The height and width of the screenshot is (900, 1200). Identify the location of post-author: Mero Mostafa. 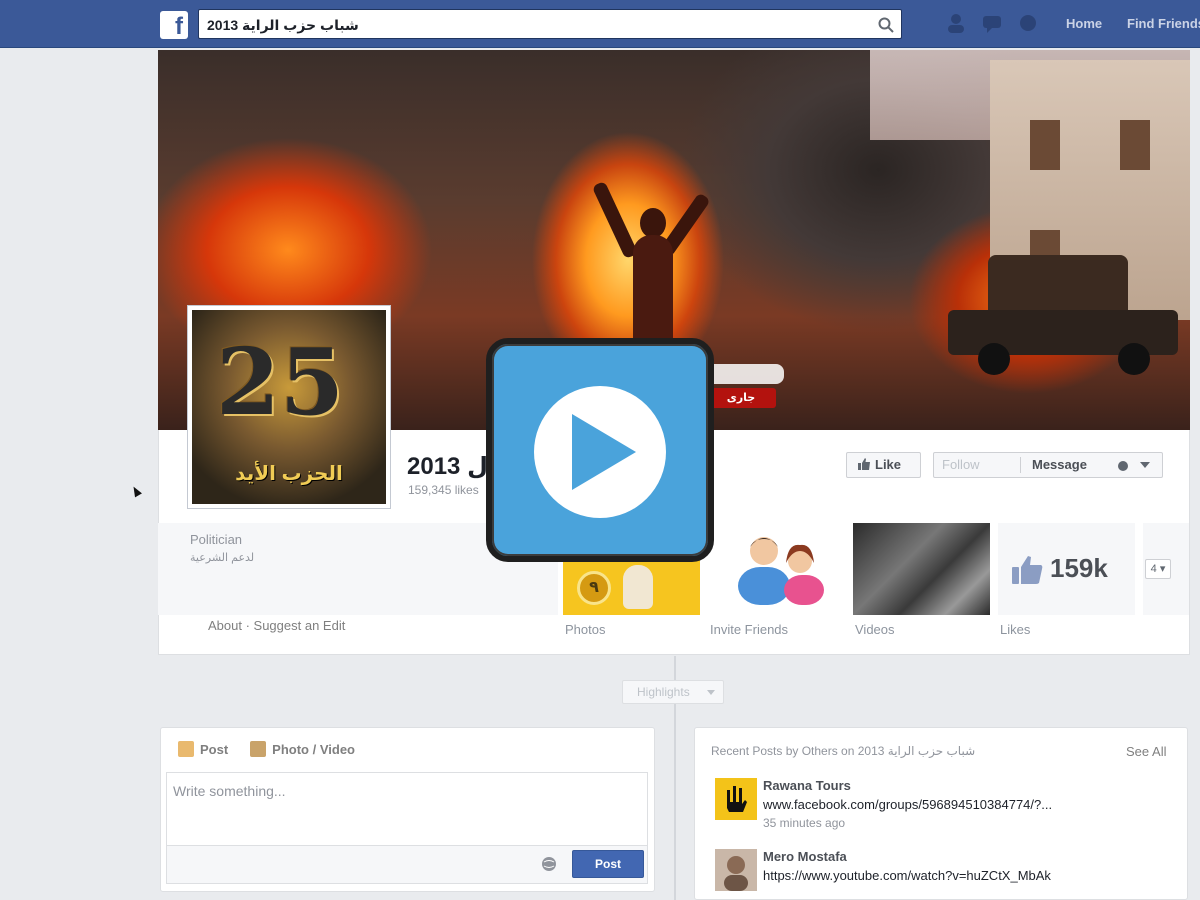
(805, 856).